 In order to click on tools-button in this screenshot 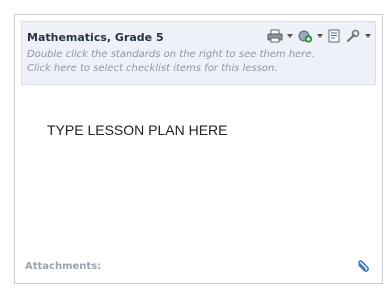, I will do `click(358, 36)`.